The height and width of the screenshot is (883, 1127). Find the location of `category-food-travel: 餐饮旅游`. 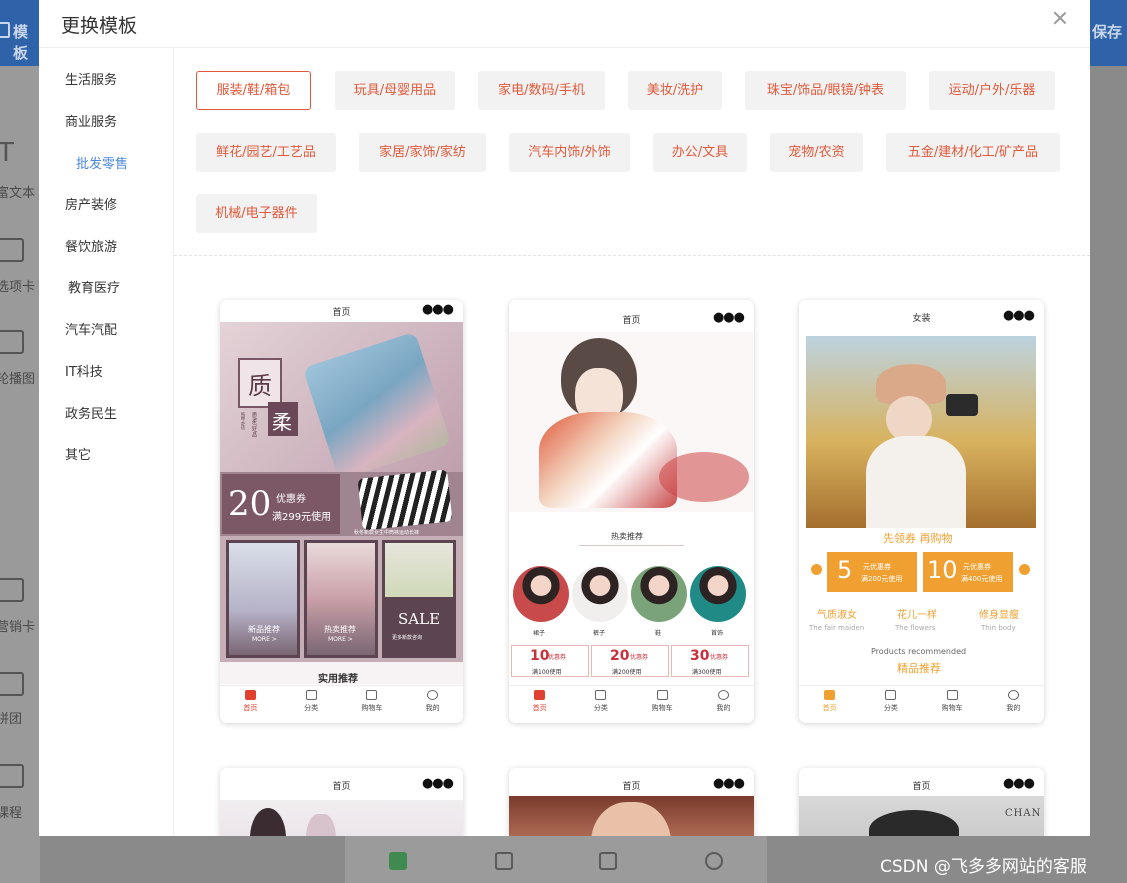

category-food-travel: 餐饮旅游 is located at coordinates (91, 245).